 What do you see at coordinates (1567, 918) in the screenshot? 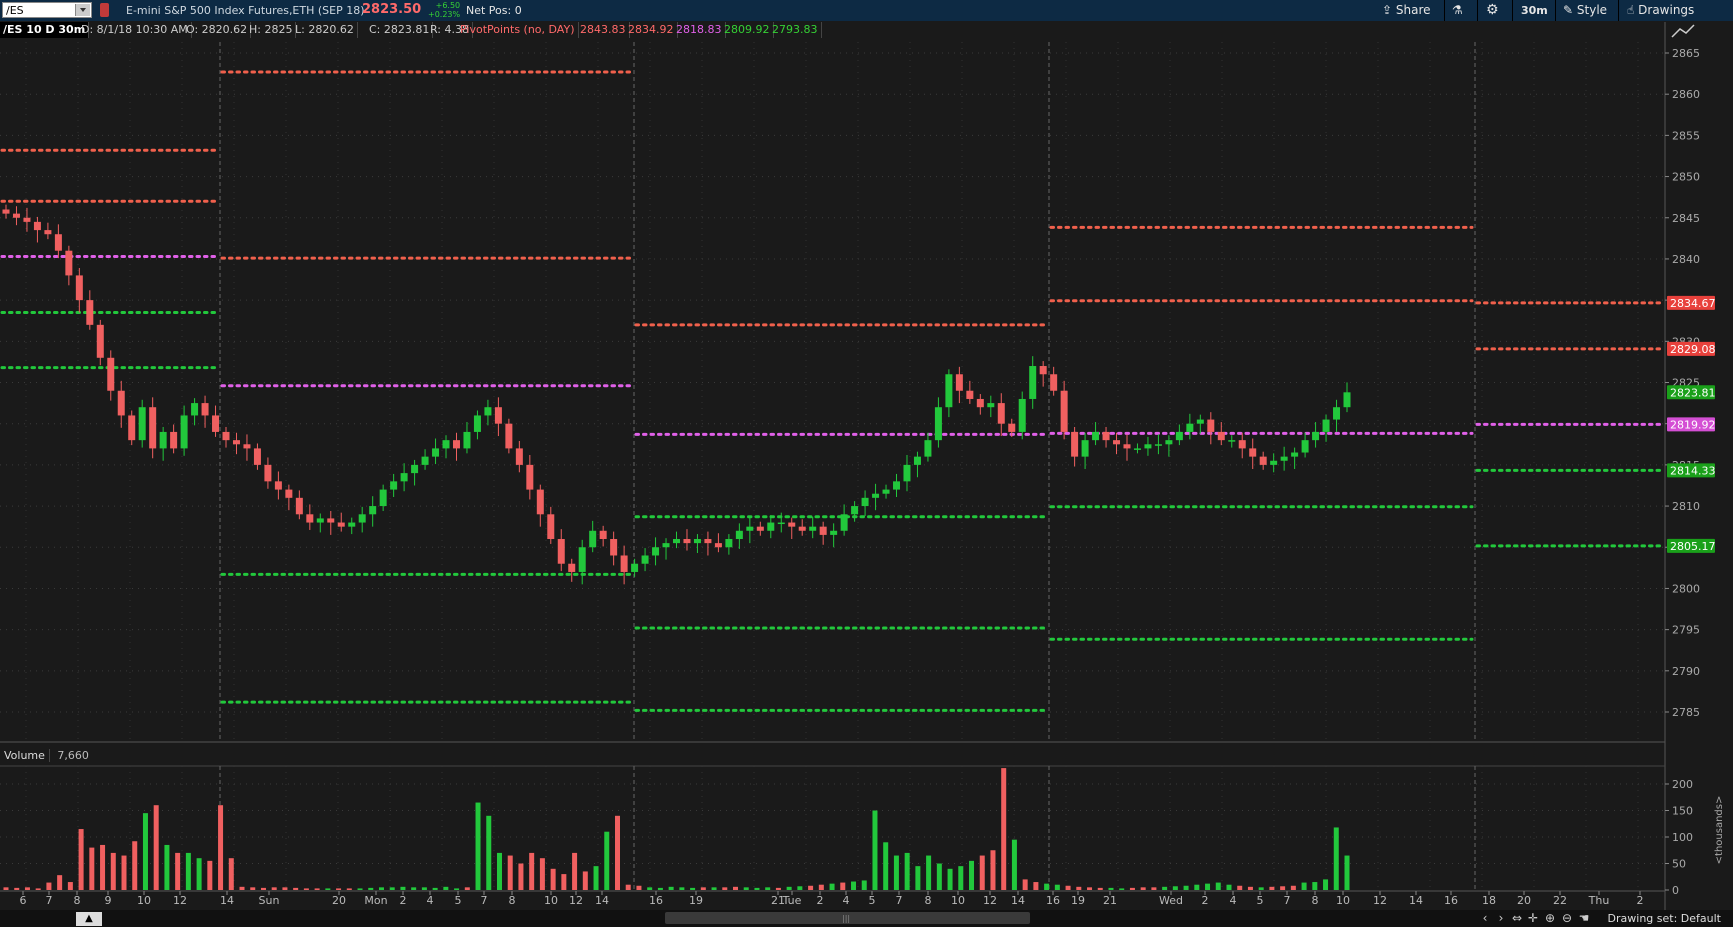
I see `zoom-out-icon: ⊖` at bounding box center [1567, 918].